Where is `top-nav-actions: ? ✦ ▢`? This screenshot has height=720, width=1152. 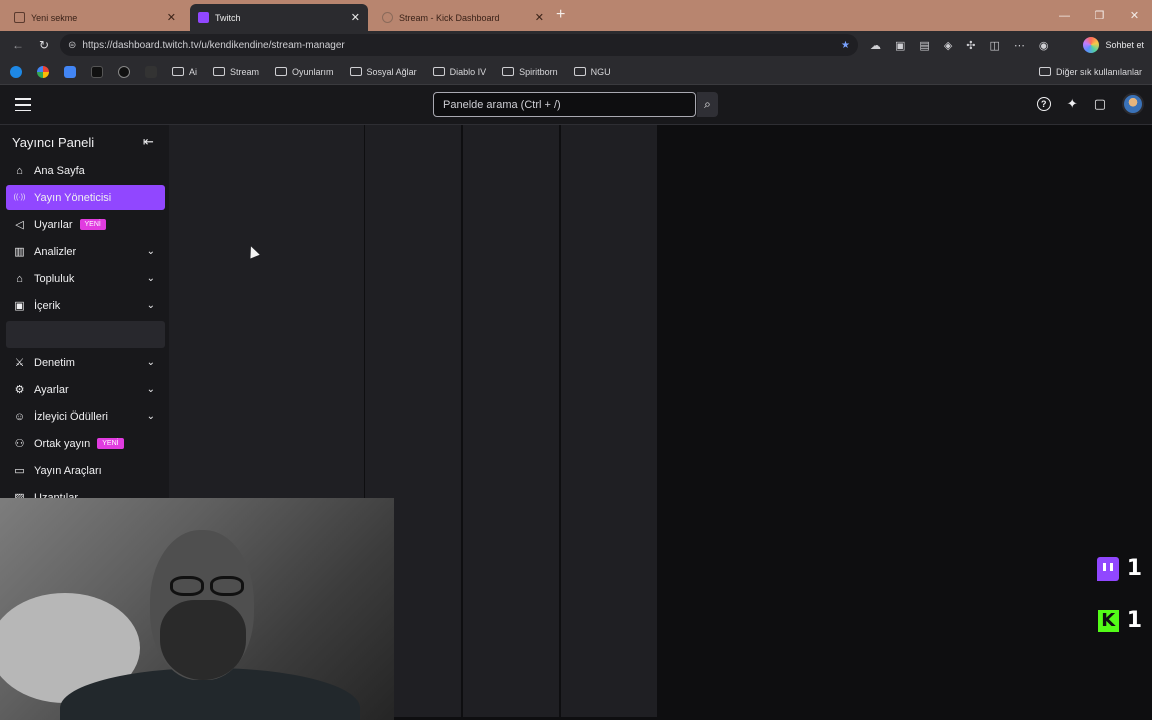 top-nav-actions: ? ✦ ▢ is located at coordinates (1090, 104).